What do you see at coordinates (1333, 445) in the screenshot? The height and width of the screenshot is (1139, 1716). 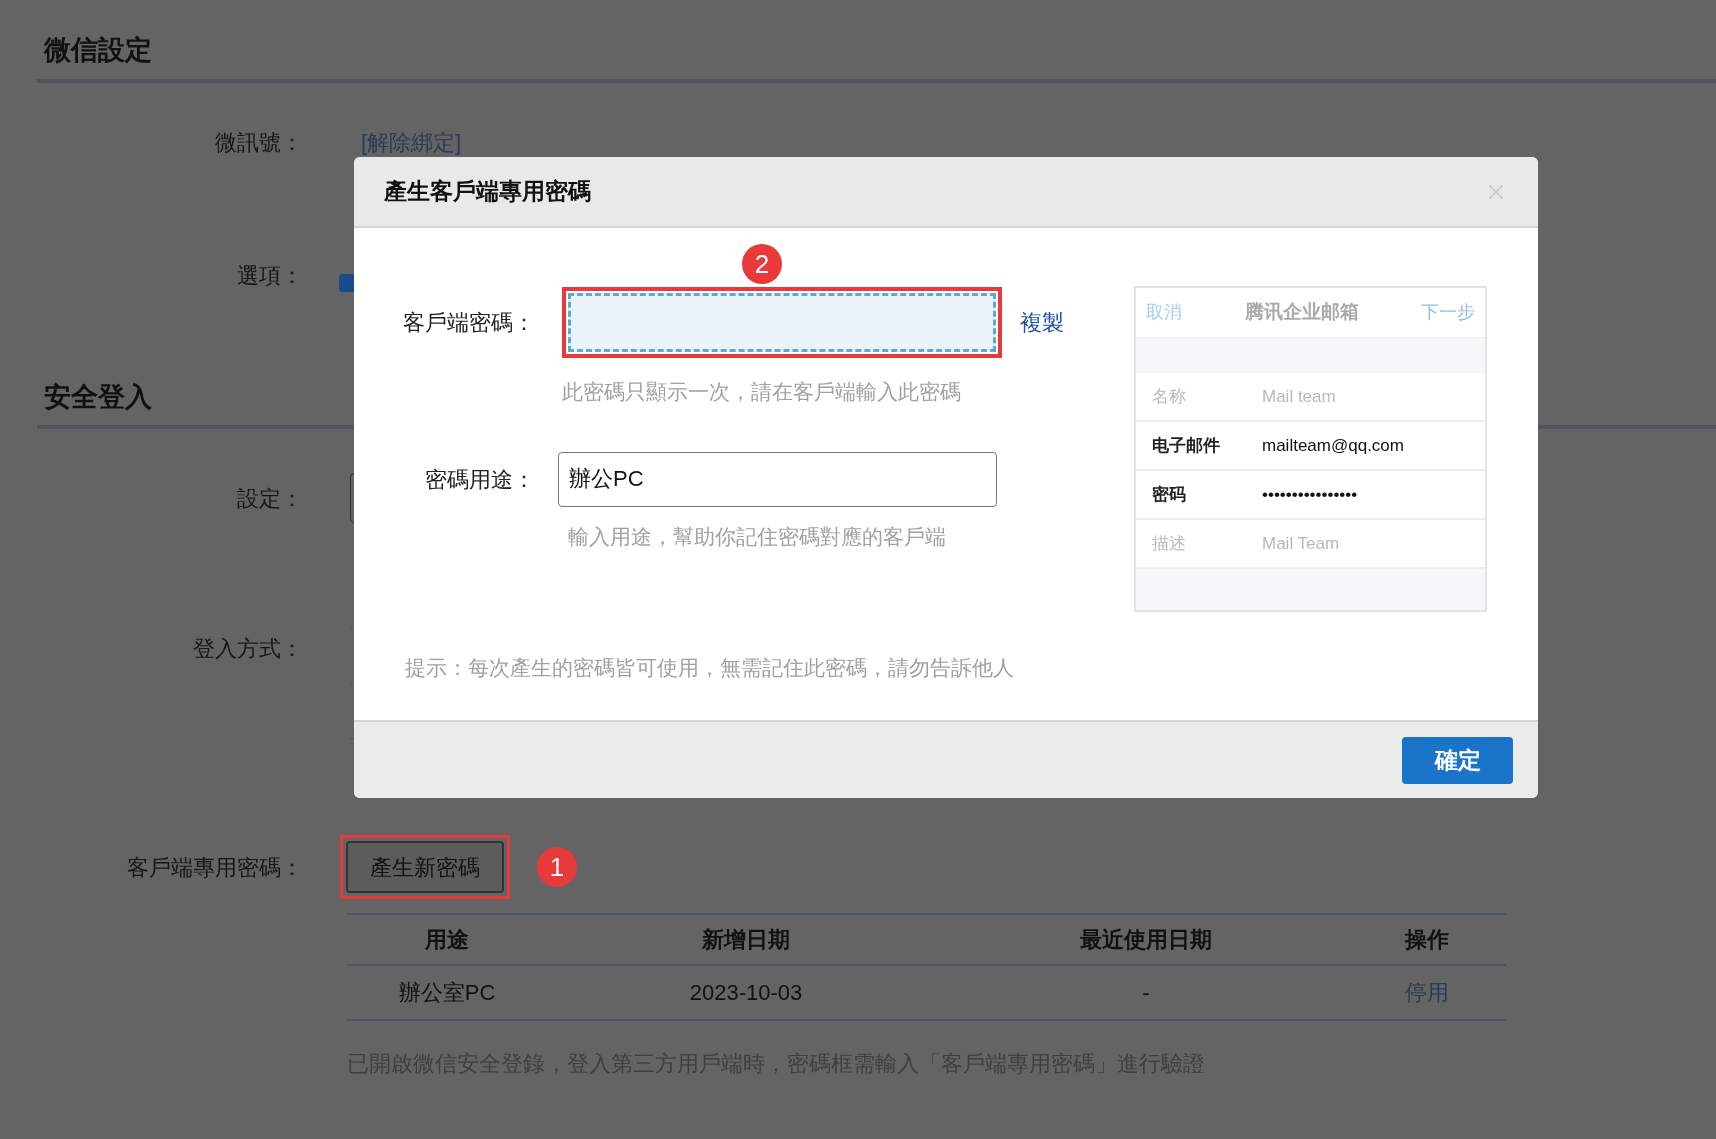 I see `preview-value: mailteam@qq.com` at bounding box center [1333, 445].